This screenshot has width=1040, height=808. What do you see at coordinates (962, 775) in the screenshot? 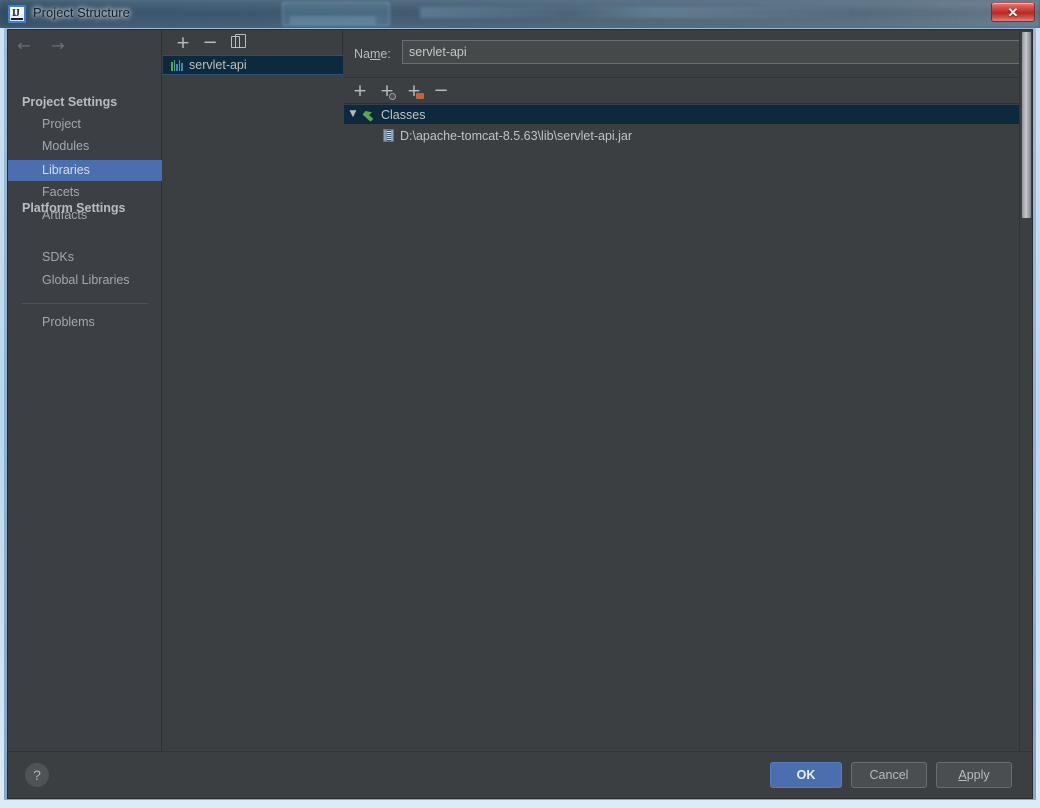
I see `apply-label-mnemonic: A` at bounding box center [962, 775].